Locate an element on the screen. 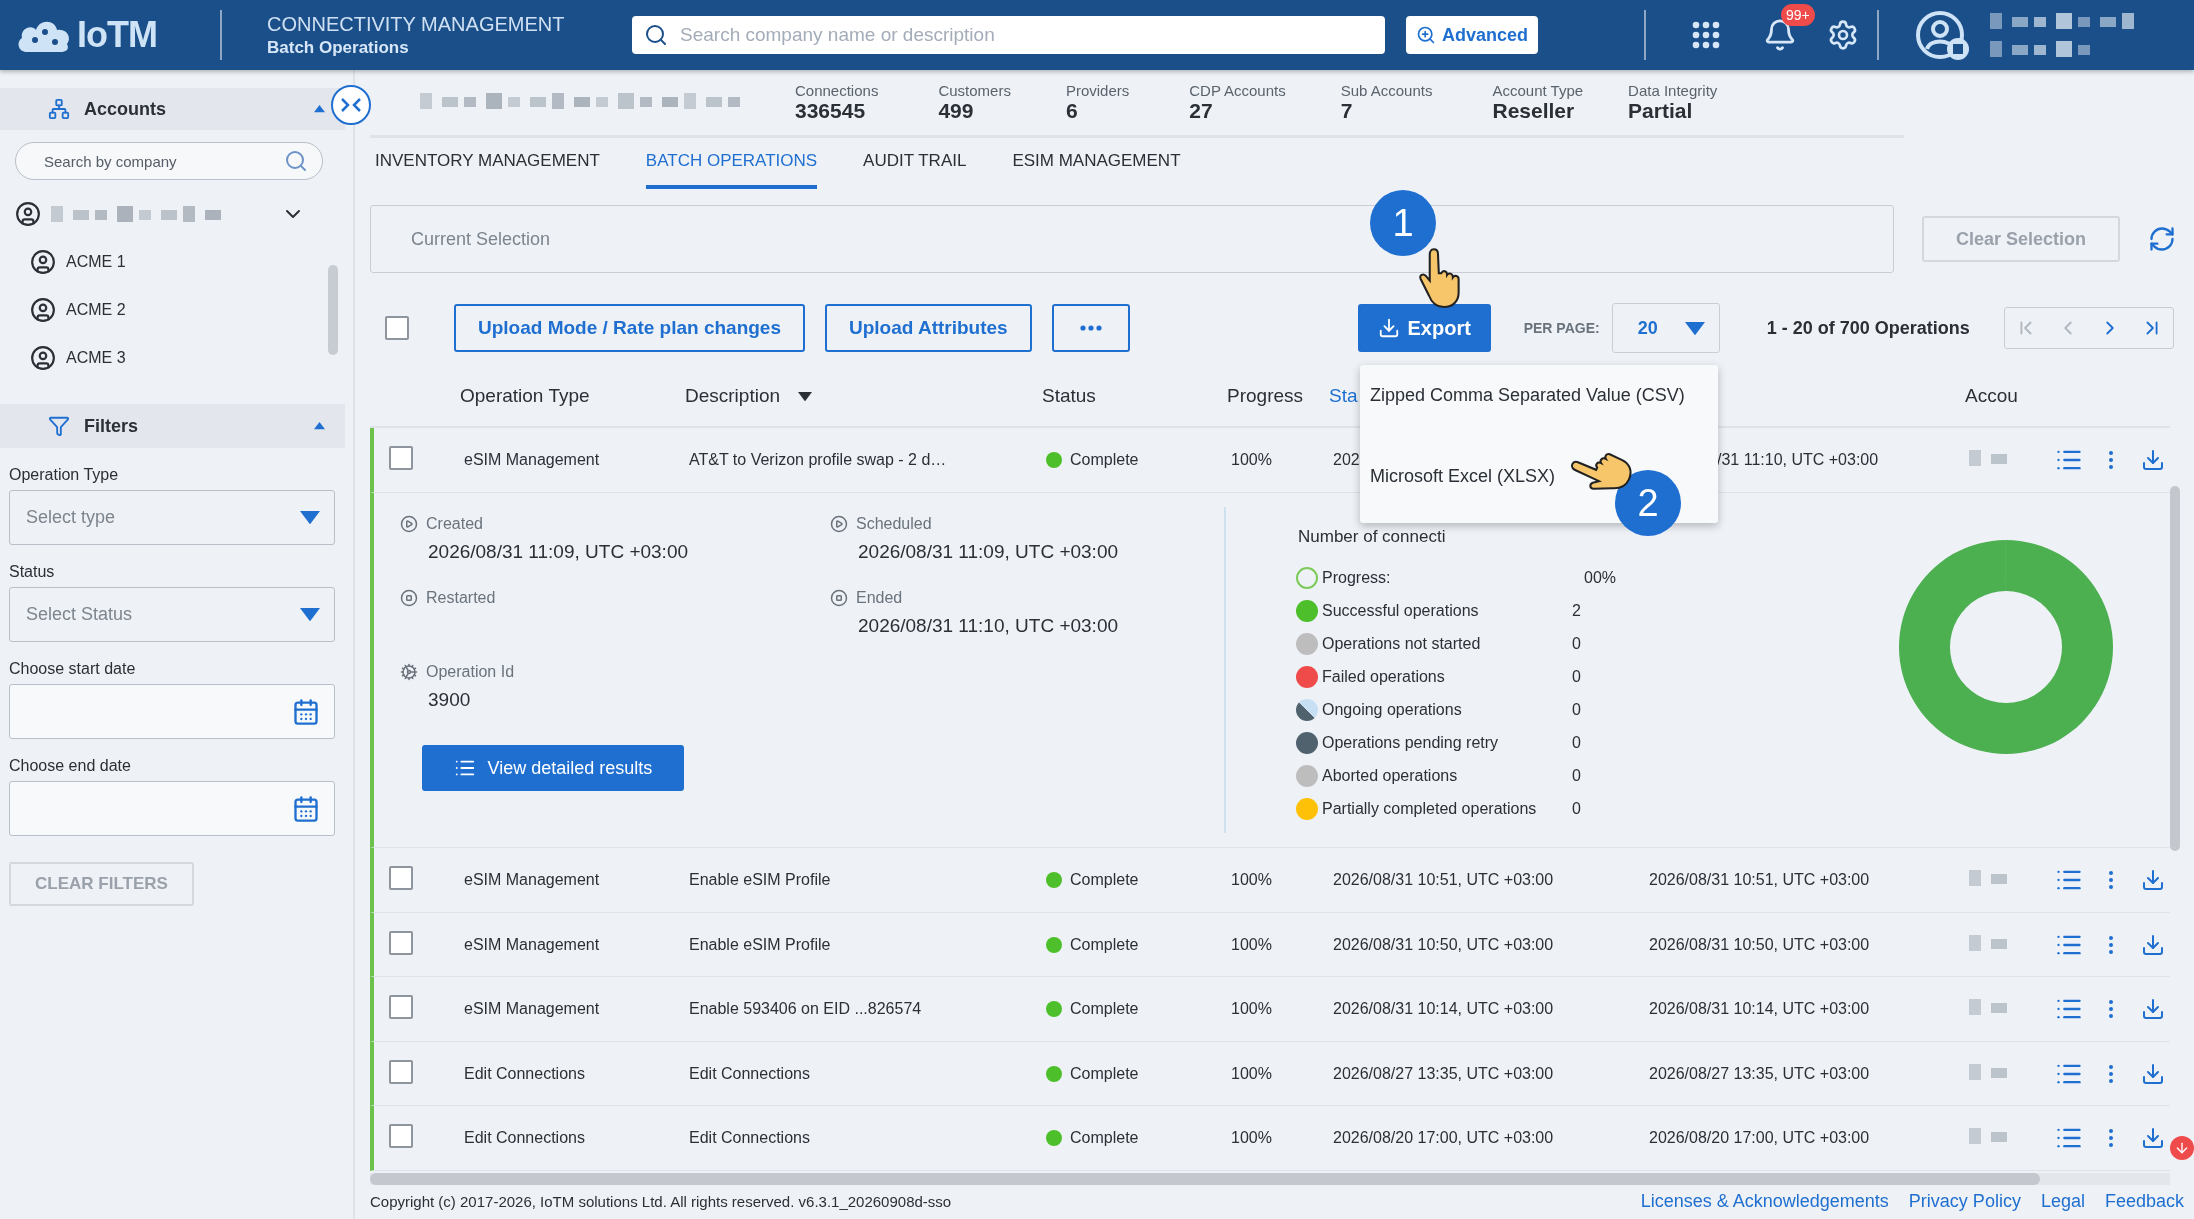 Image resolution: width=2194 pixels, height=1219 pixels. refresh-icon is located at coordinates (2162, 239).